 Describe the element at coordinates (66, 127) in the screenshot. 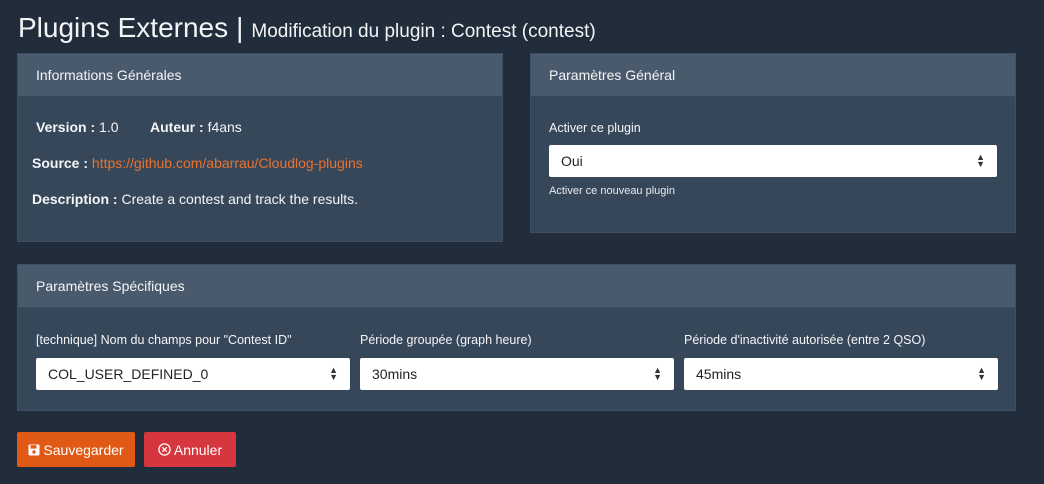

I see `version-label: Version :` at that location.